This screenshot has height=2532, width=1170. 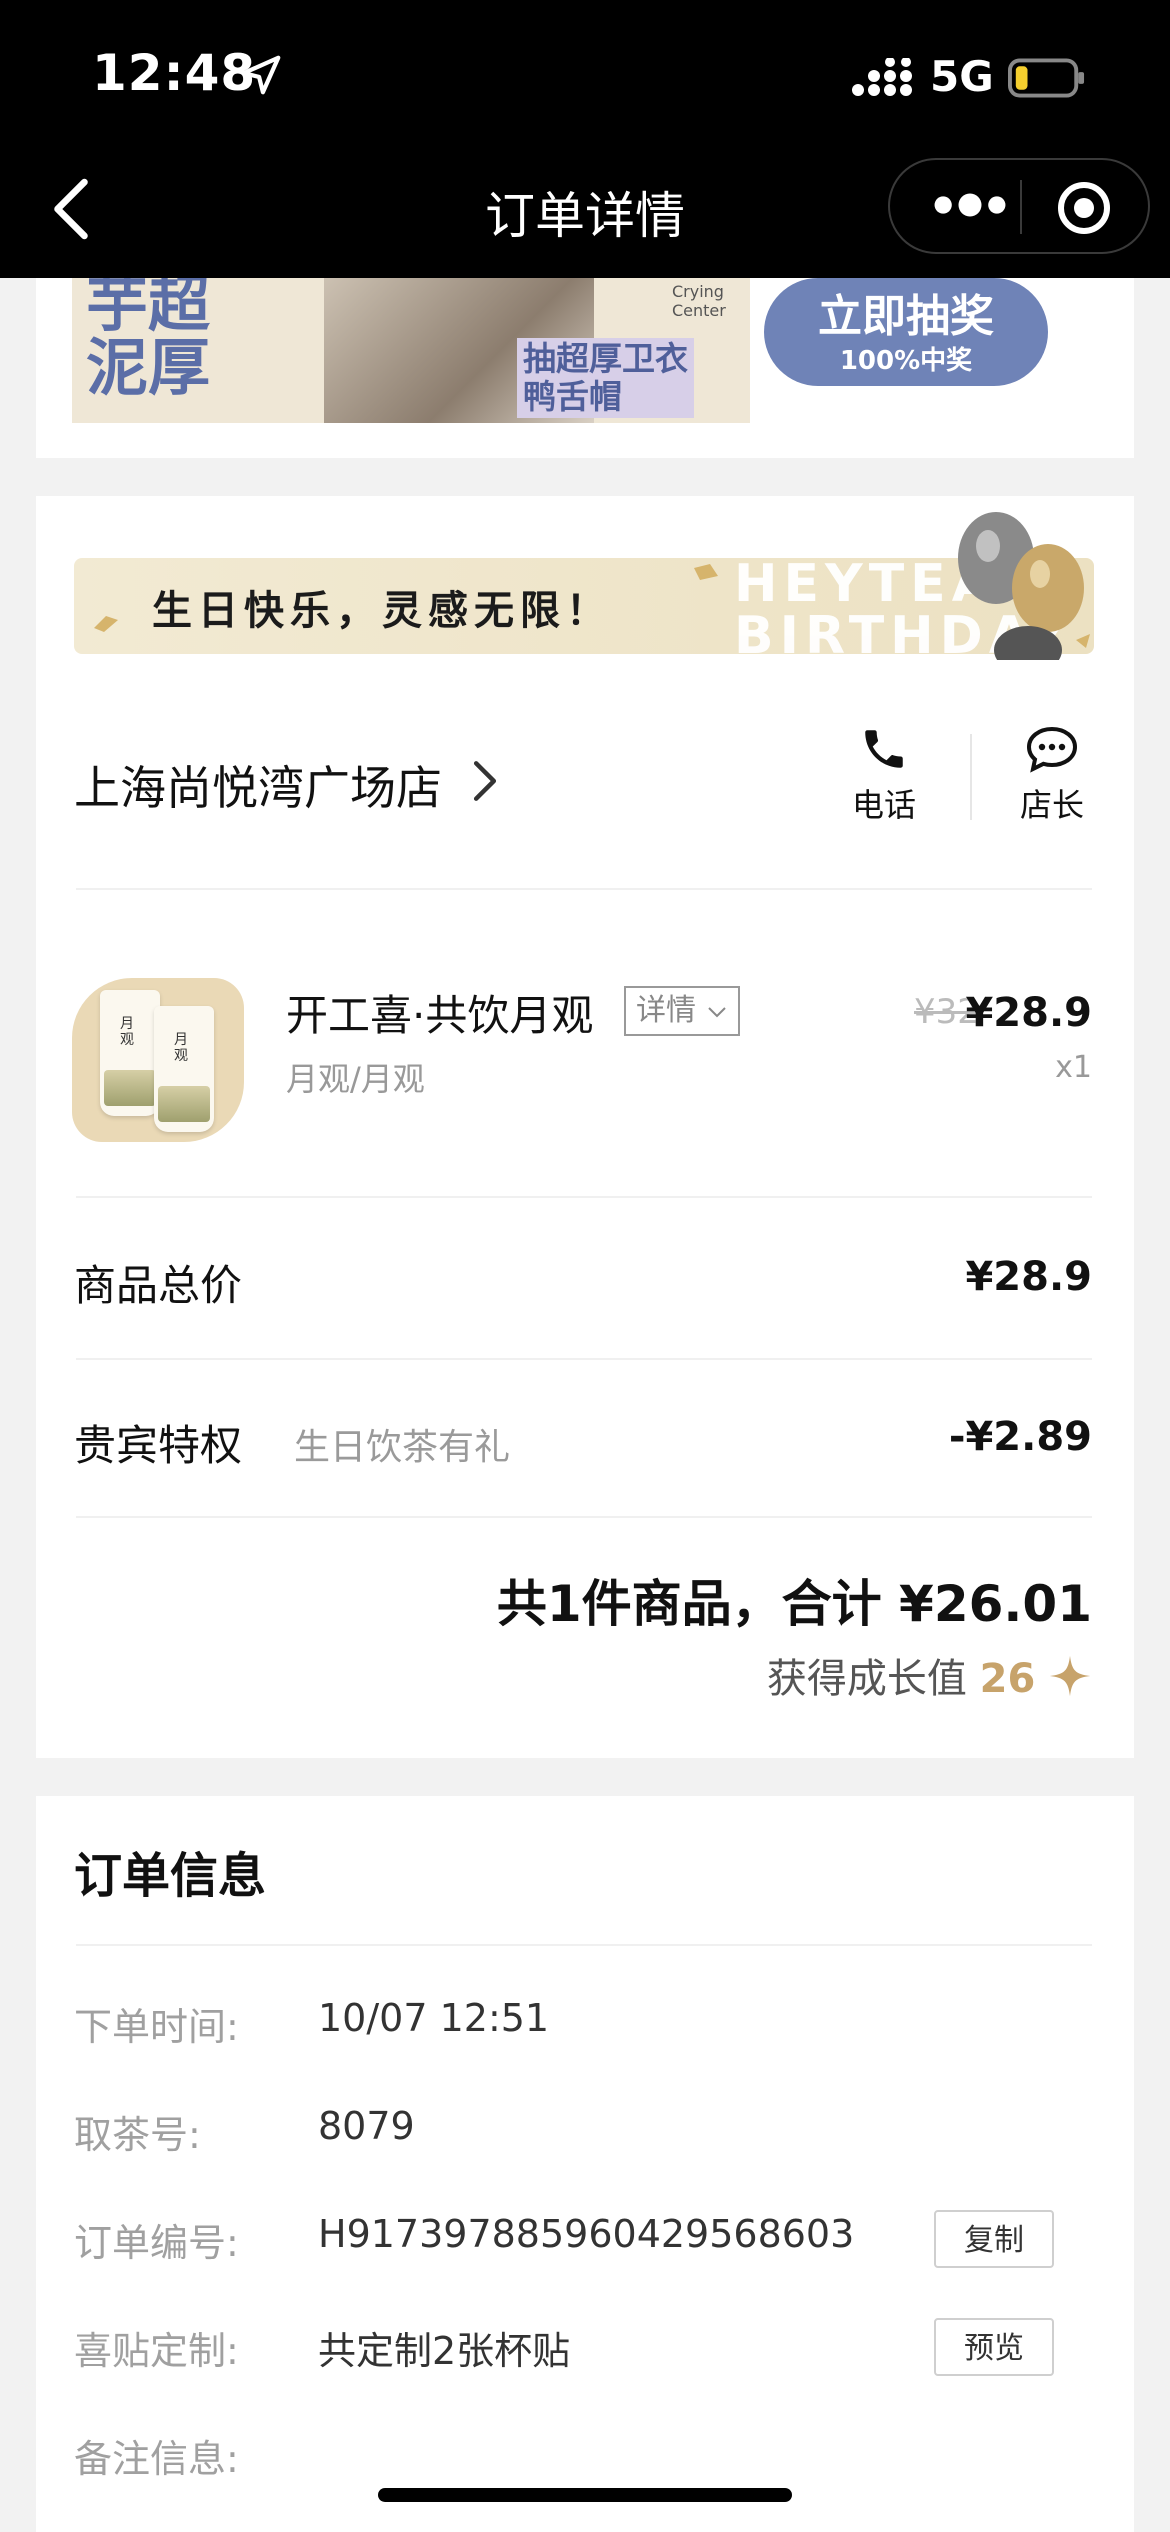 I want to click on capsule-divider, so click(x=1021, y=207).